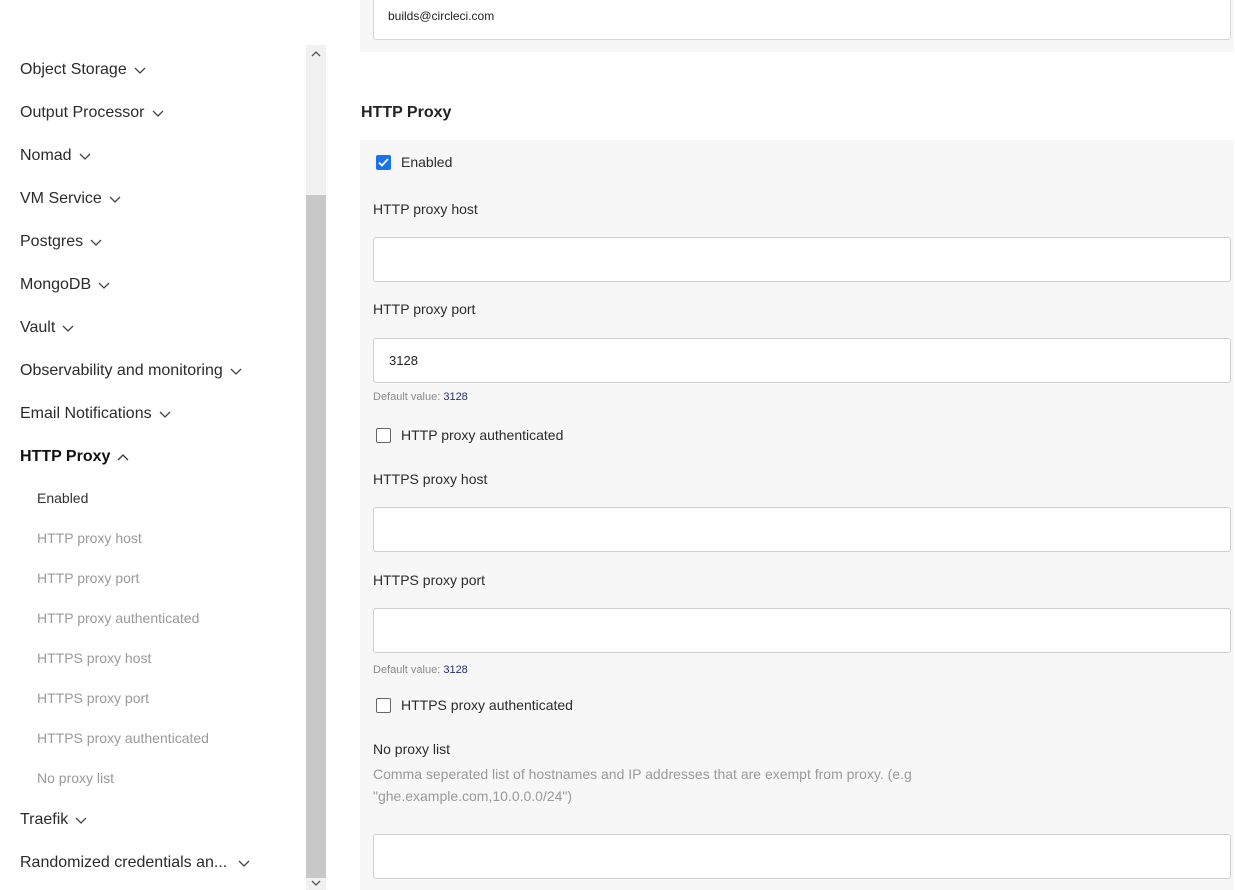  What do you see at coordinates (152, 456) in the screenshot?
I see `sidebar-item-http-proxy: HTTP Proxy` at bounding box center [152, 456].